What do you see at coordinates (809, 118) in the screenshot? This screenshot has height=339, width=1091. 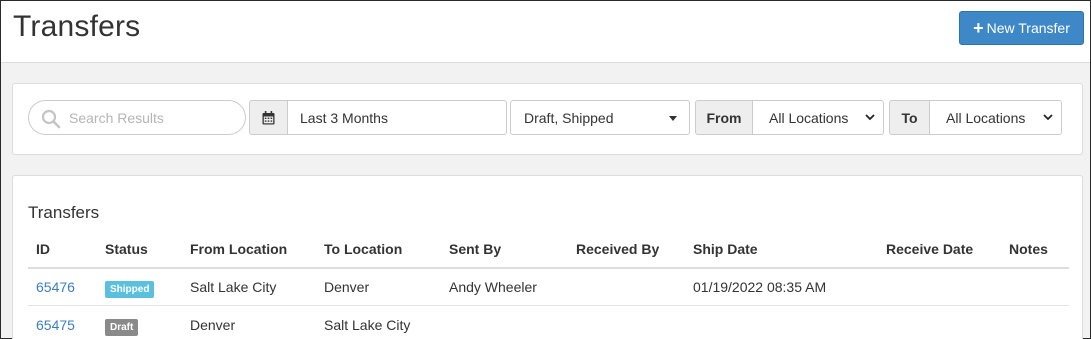 I see `from-location-value: All Locations` at bounding box center [809, 118].